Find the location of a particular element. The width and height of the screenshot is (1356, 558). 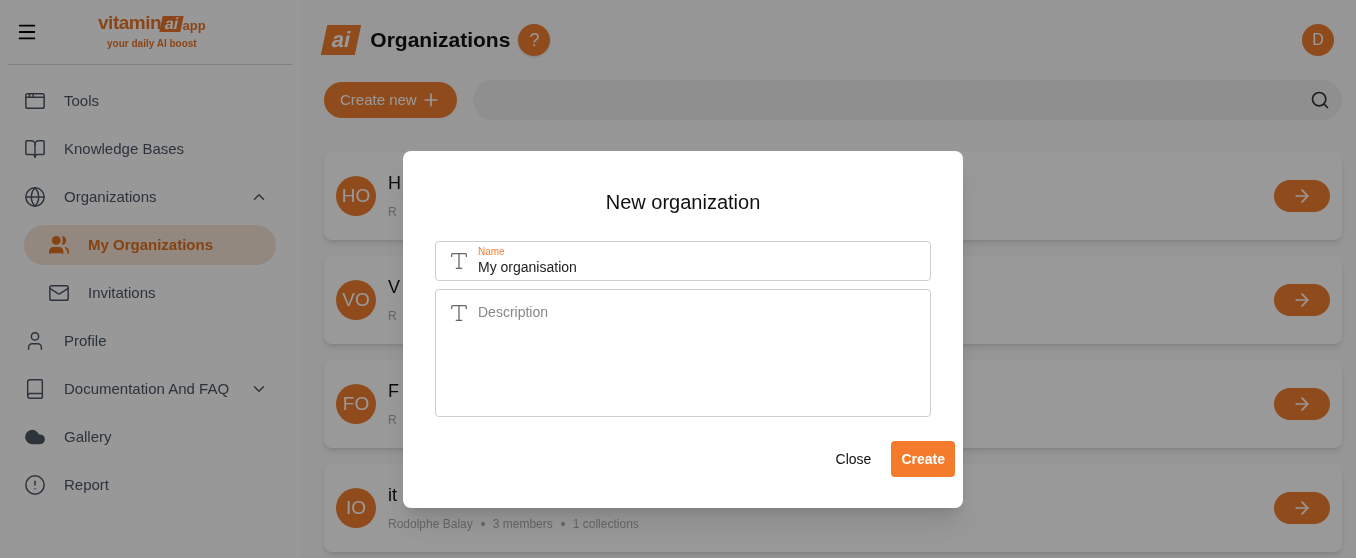

sidebar-item: Organizations is located at coordinates (150, 197).